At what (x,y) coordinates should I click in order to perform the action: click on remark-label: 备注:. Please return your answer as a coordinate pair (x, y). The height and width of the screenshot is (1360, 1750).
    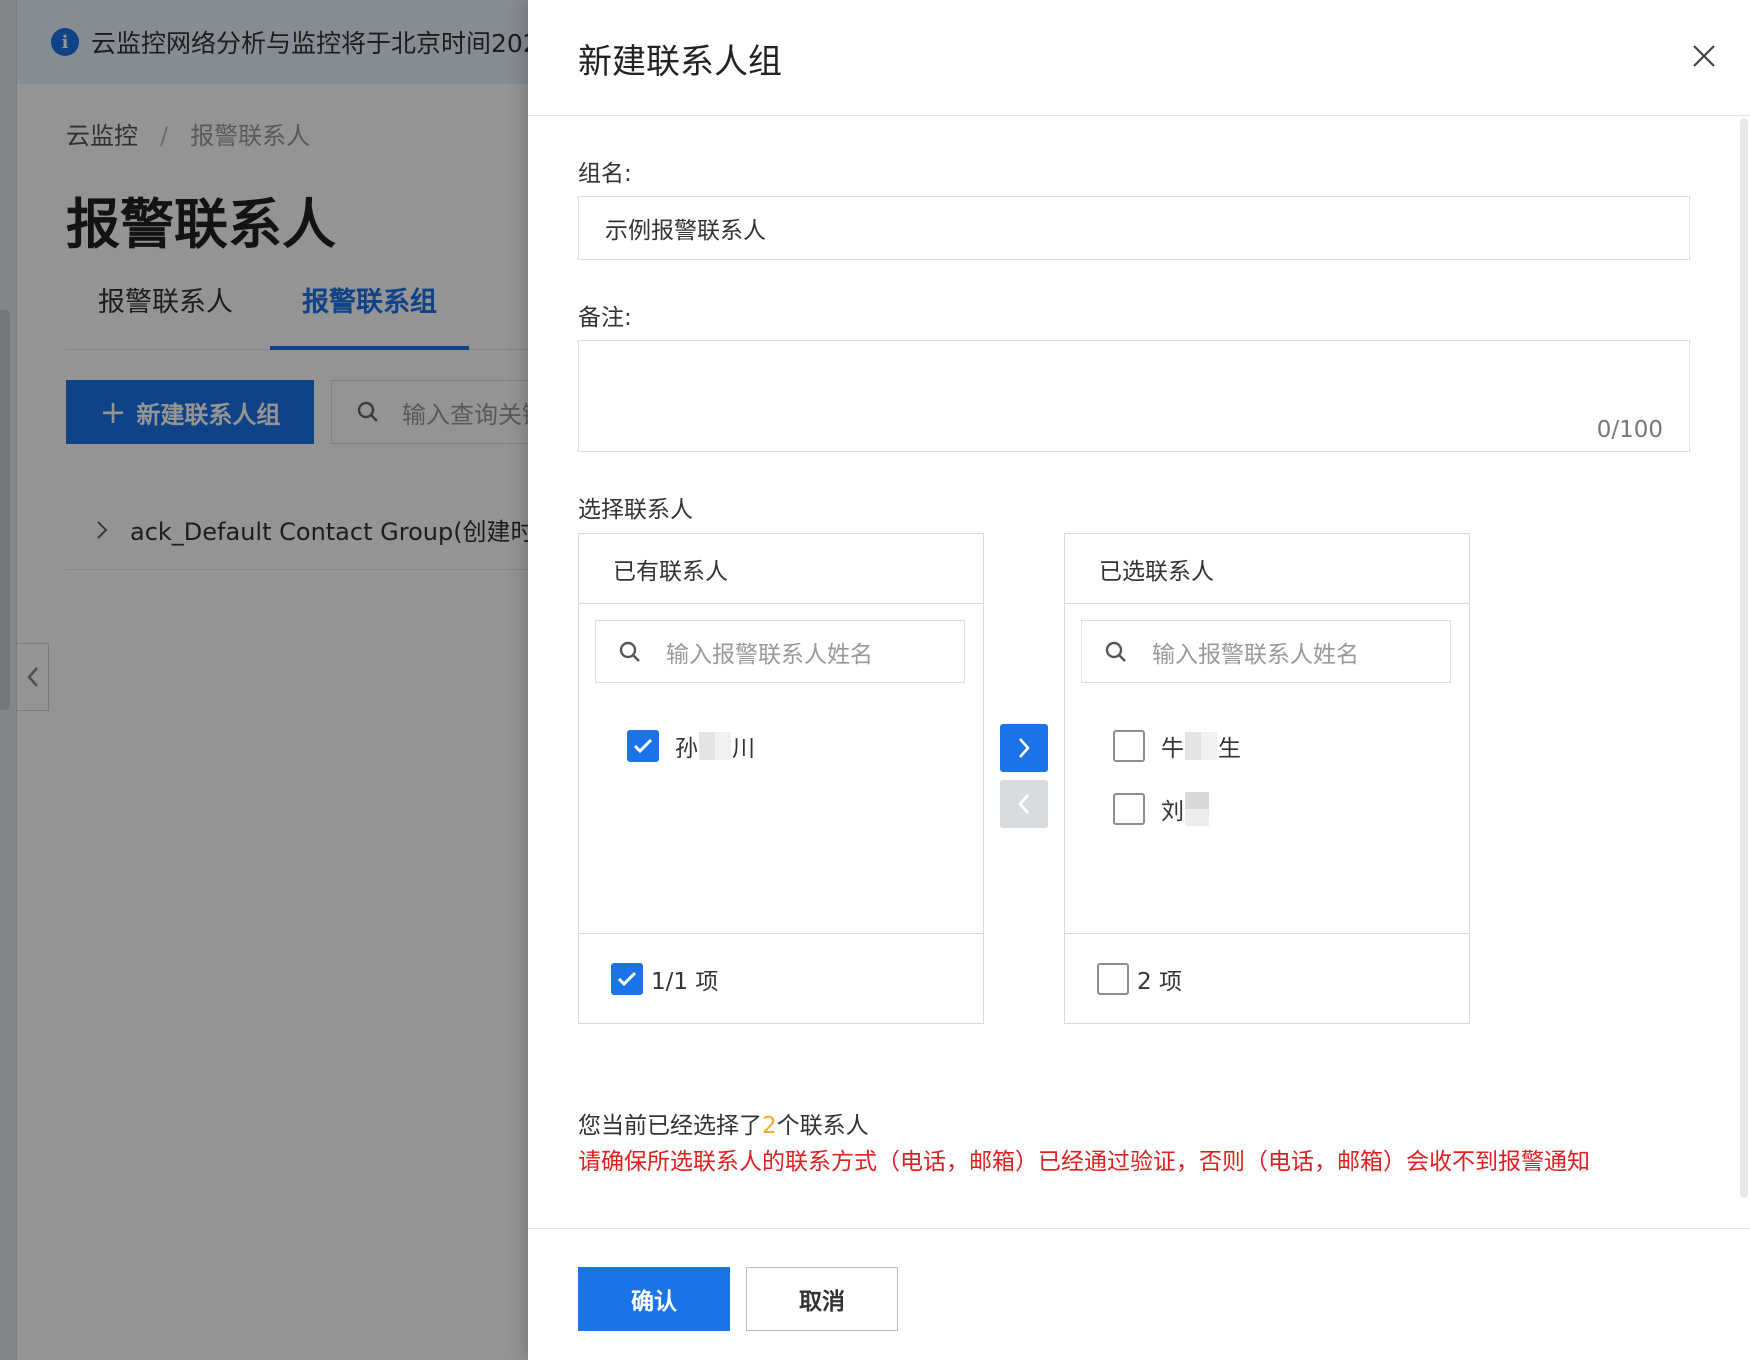
    Looking at the image, I should click on (605, 318).